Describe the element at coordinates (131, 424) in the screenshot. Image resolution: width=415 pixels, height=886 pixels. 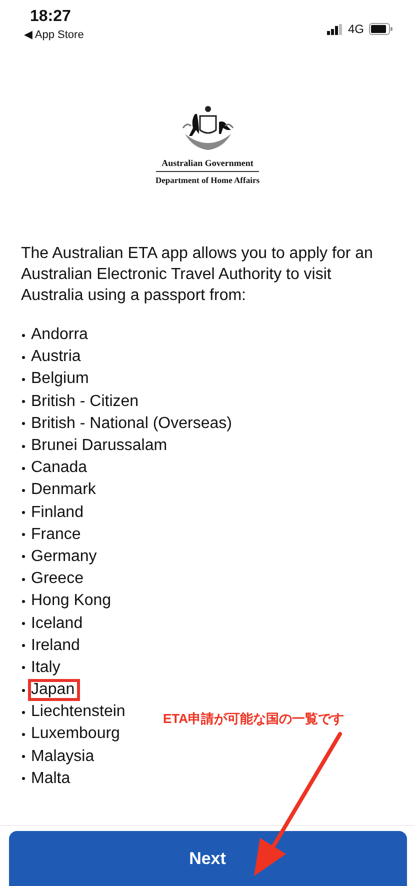
I see `country-name: British - National (Overseas)` at that location.